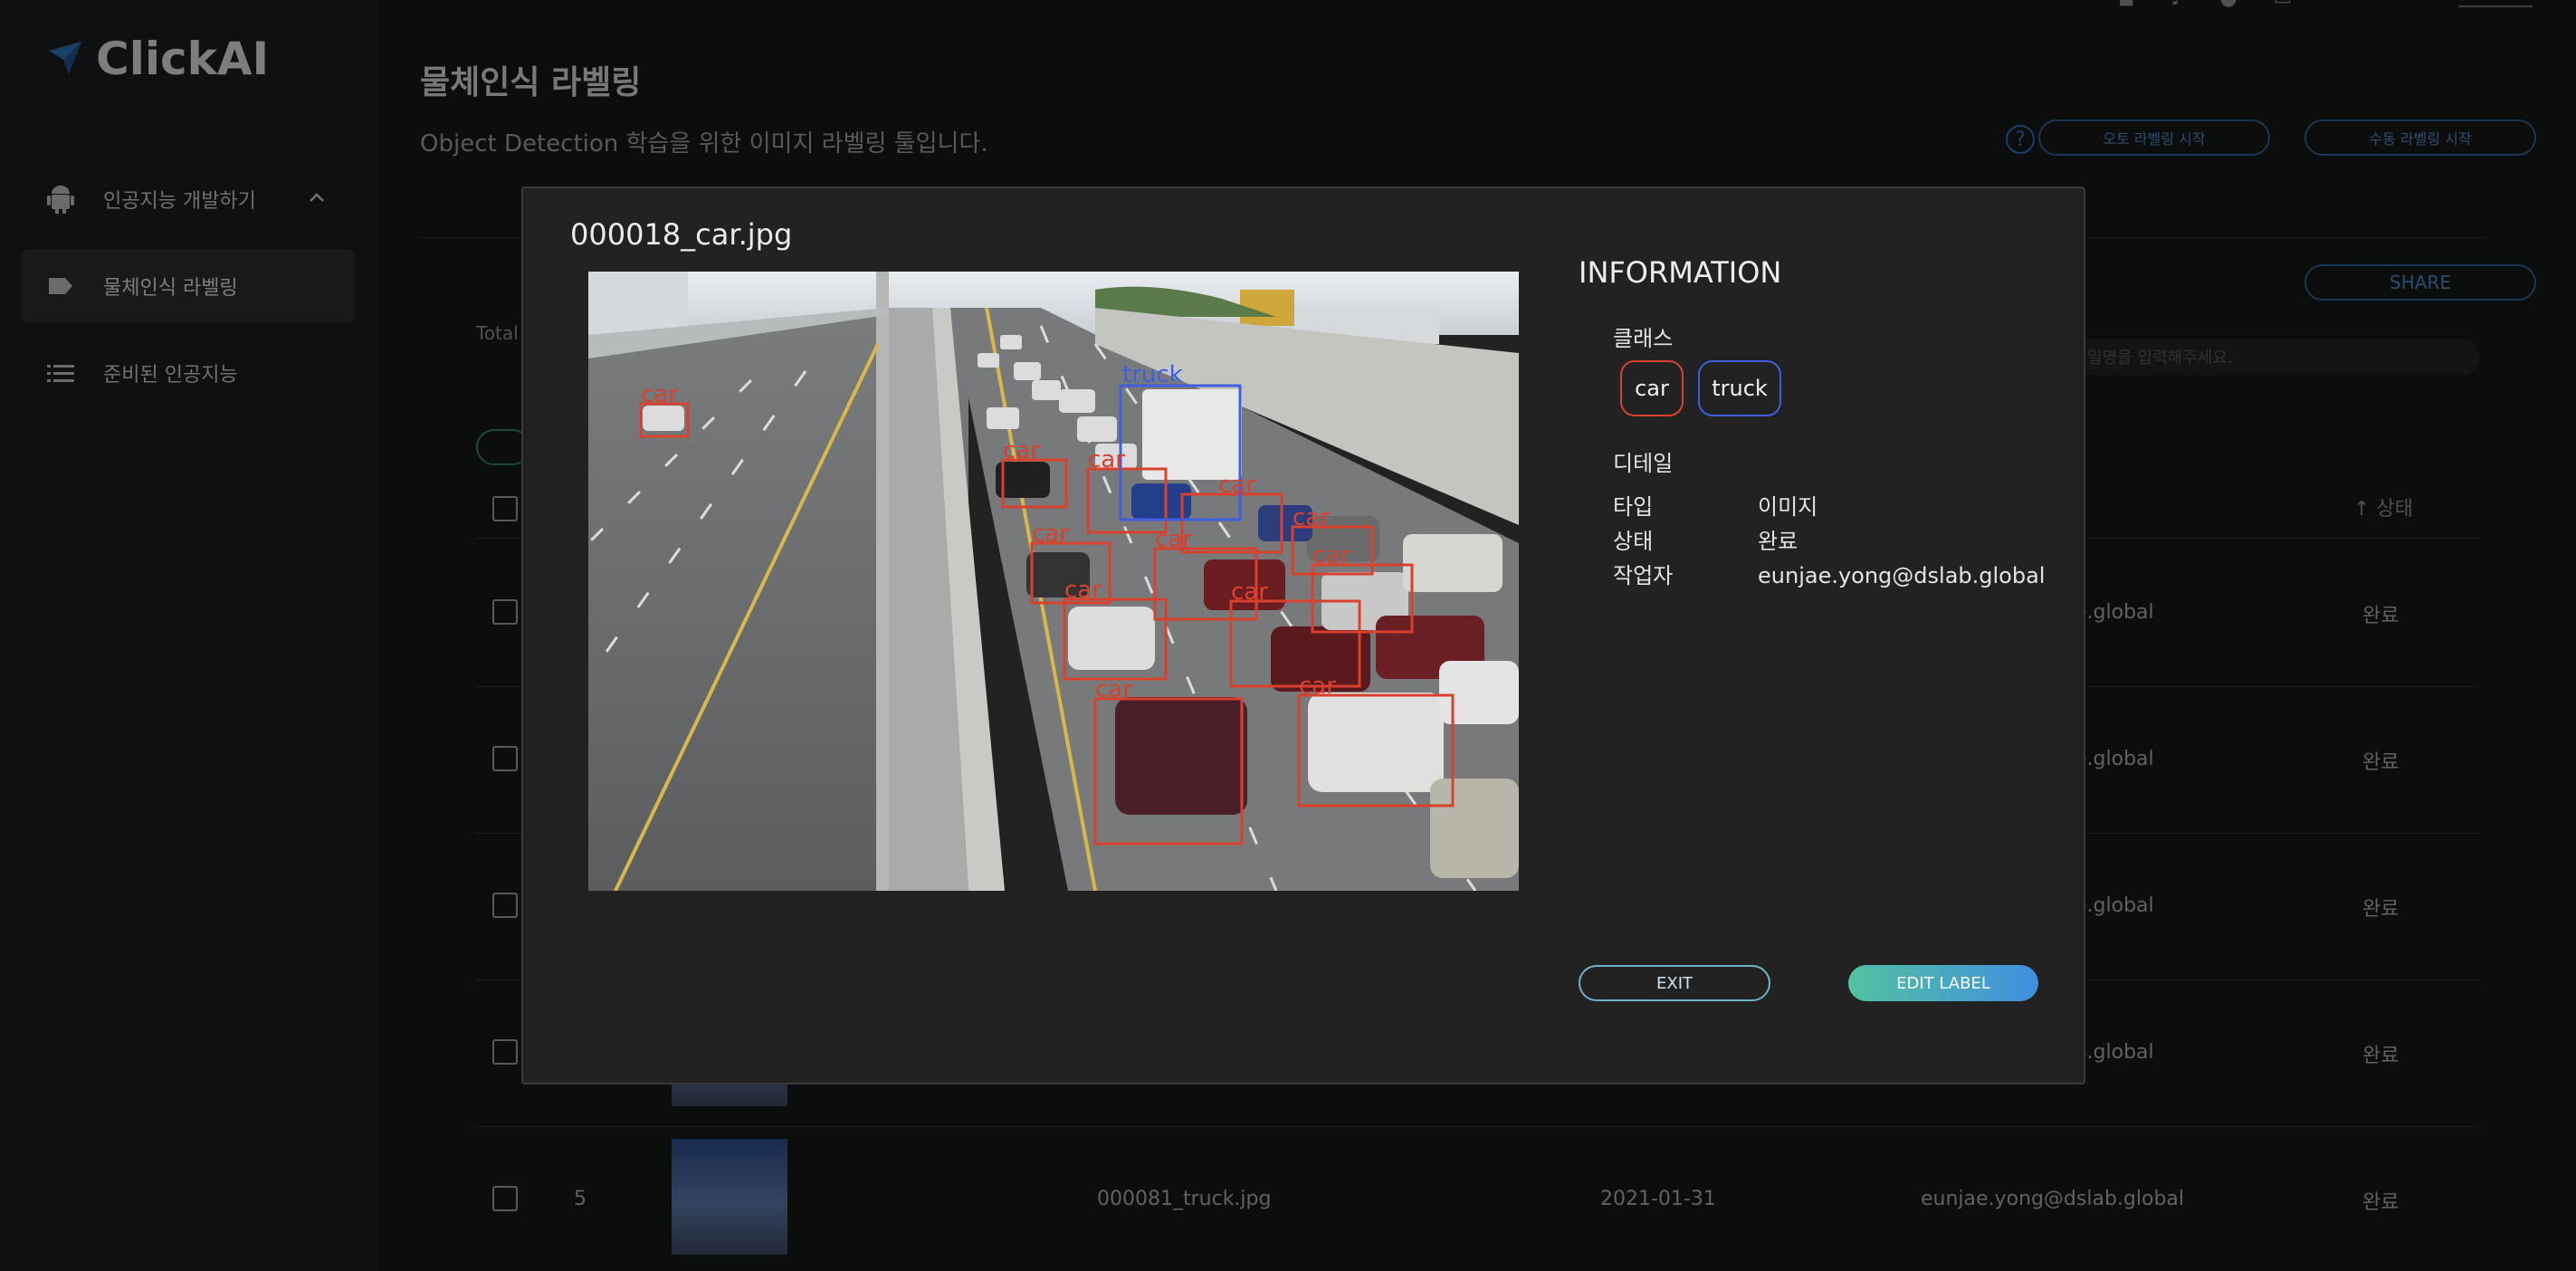 The height and width of the screenshot is (1271, 2576). What do you see at coordinates (1680, 273) in the screenshot?
I see `info-title: INFORMATION` at bounding box center [1680, 273].